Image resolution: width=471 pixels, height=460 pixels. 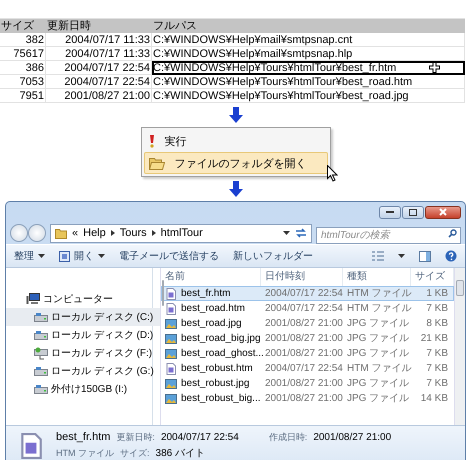 I want to click on table-cell: C:¥WINDOWS¥Help¥Tours¥htmlTour¥best_road.jpg, so click(x=308, y=96).